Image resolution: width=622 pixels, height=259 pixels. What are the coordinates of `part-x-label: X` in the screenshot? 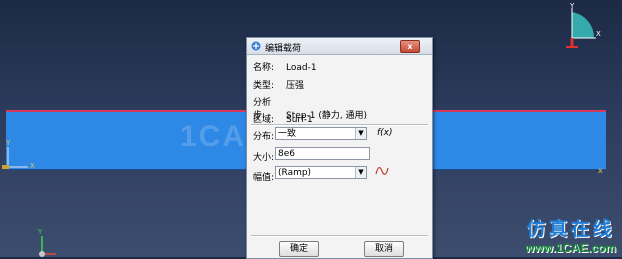 It's located at (32, 166).